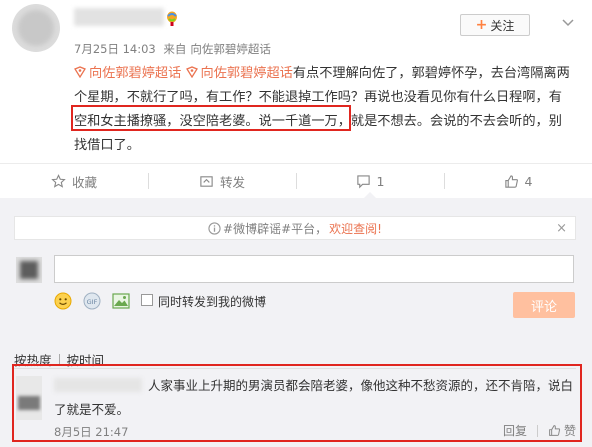 Image resolution: width=592 pixels, height=447 pixels. I want to click on follow-button: + 关注, so click(495, 25).